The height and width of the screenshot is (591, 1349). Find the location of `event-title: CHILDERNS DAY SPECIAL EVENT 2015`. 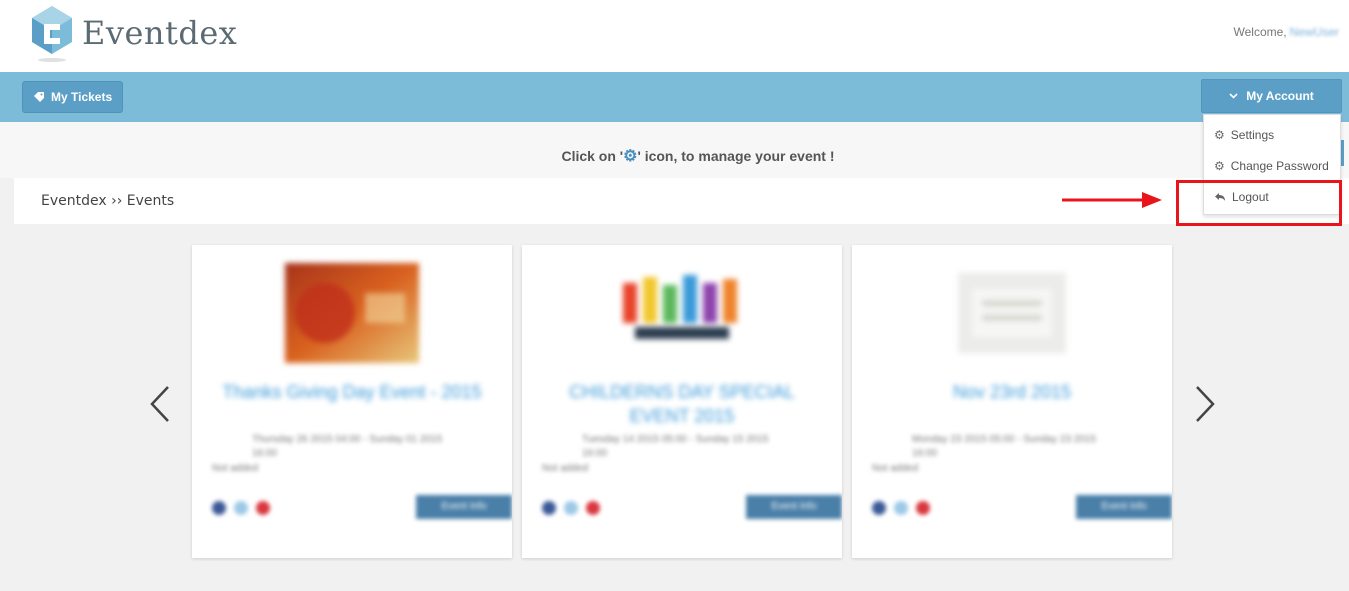

event-title: CHILDERNS DAY SPECIAL EVENT 2015 is located at coordinates (682, 404).